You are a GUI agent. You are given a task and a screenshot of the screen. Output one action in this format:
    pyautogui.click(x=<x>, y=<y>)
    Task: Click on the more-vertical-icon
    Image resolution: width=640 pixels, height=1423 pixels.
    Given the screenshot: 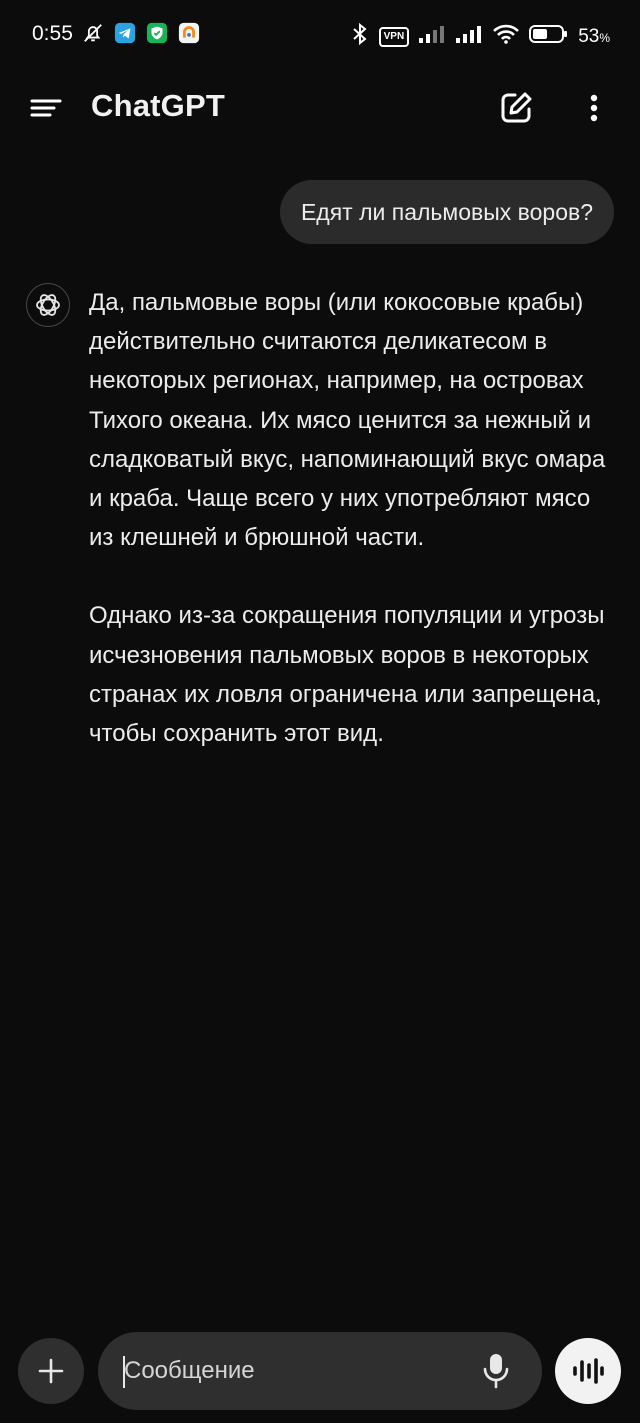 What is the action you would take?
    pyautogui.click(x=594, y=108)
    